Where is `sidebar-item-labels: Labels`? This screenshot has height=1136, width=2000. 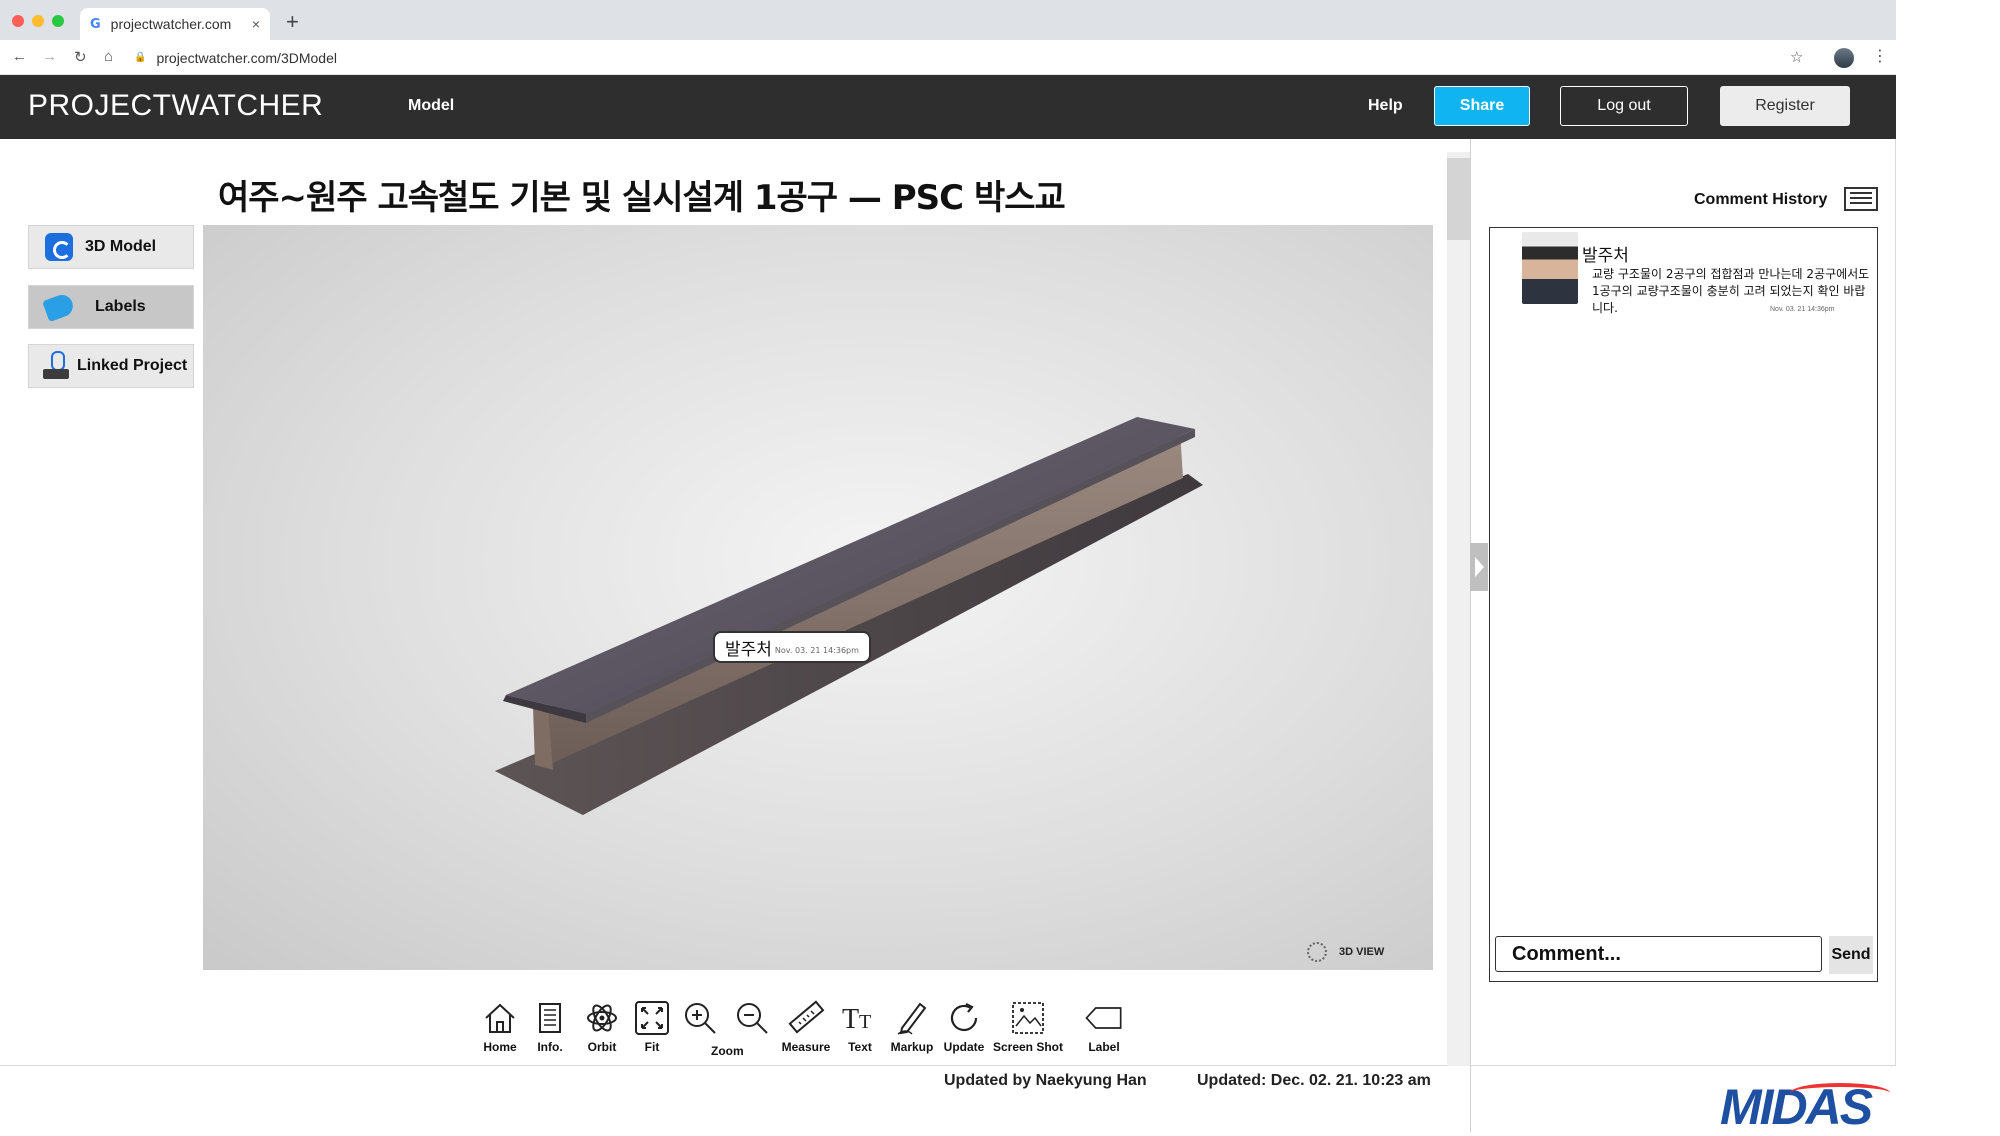
sidebar-item-labels: Labels is located at coordinates (111, 307).